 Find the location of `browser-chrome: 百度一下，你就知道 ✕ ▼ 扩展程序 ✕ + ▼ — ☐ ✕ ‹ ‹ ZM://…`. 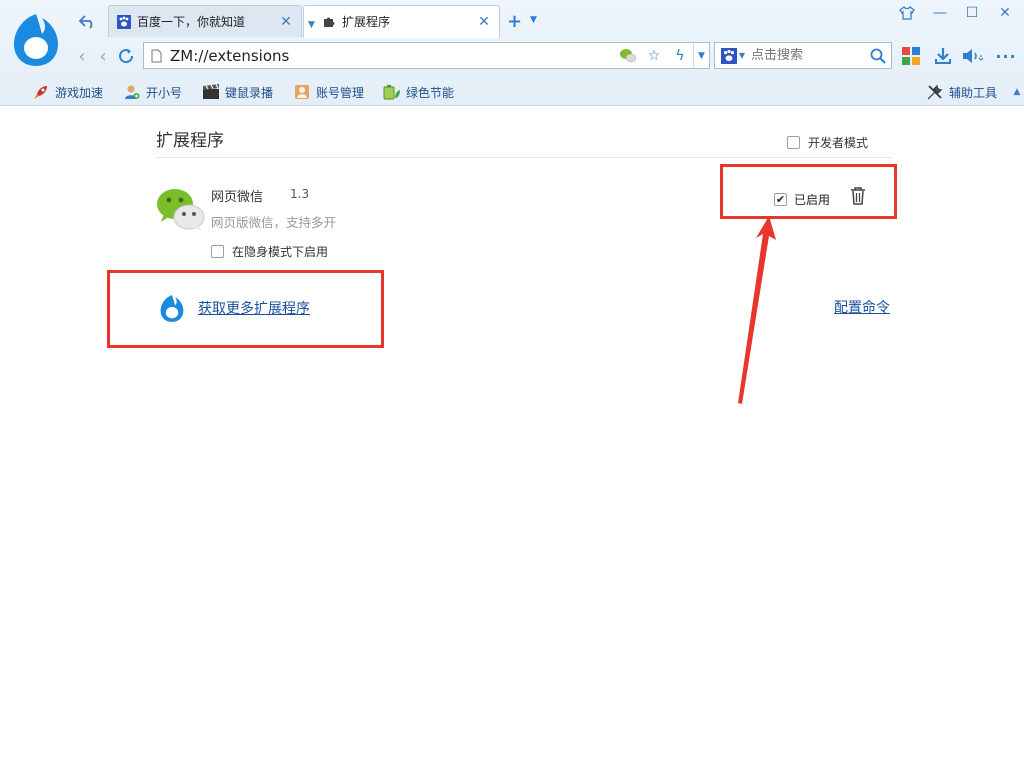

browser-chrome: 百度一下，你就知道 ✕ ▼ 扩展程序 ✕ + ▼ — ☐ ✕ ‹ ‹ ZM://… is located at coordinates (512, 53).